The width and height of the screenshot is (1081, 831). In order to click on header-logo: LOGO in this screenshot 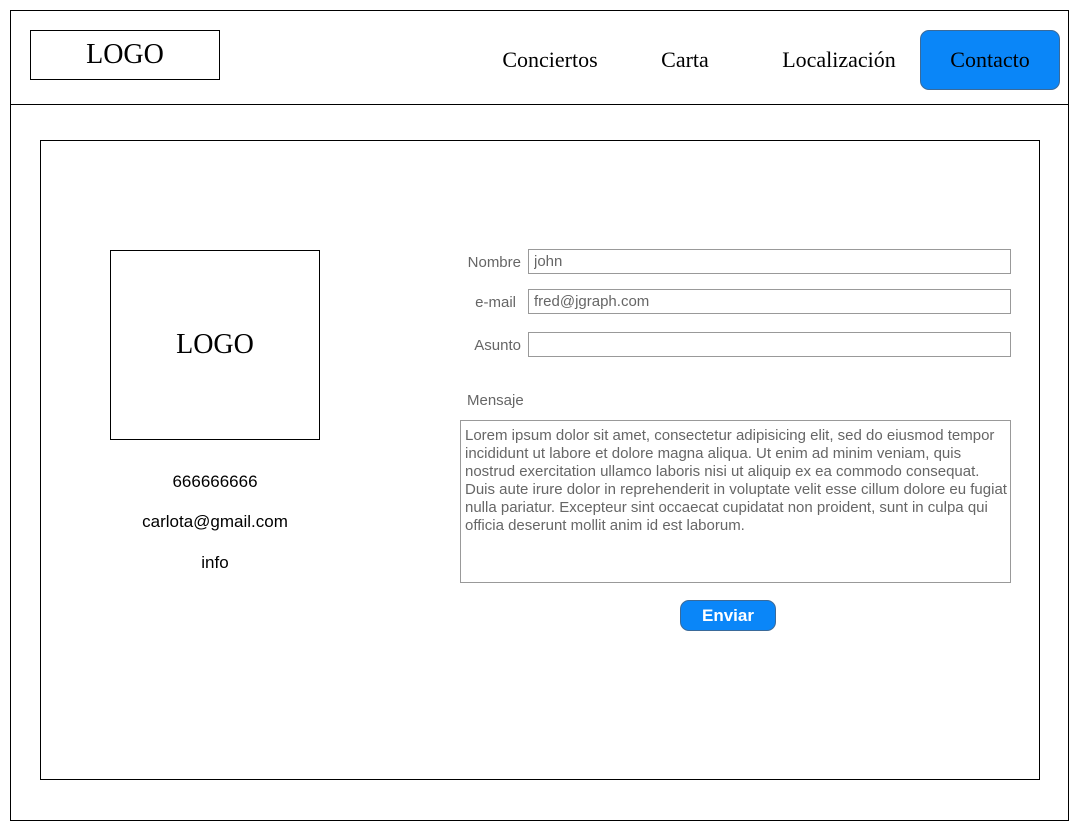, I will do `click(125, 55)`.